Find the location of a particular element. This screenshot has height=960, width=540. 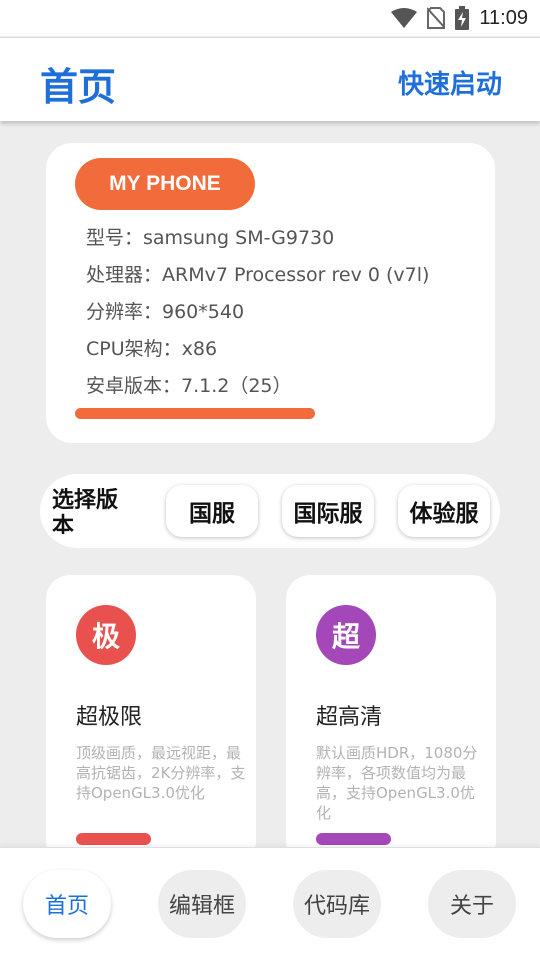

version-option-beta: 体验服 is located at coordinates (444, 511).